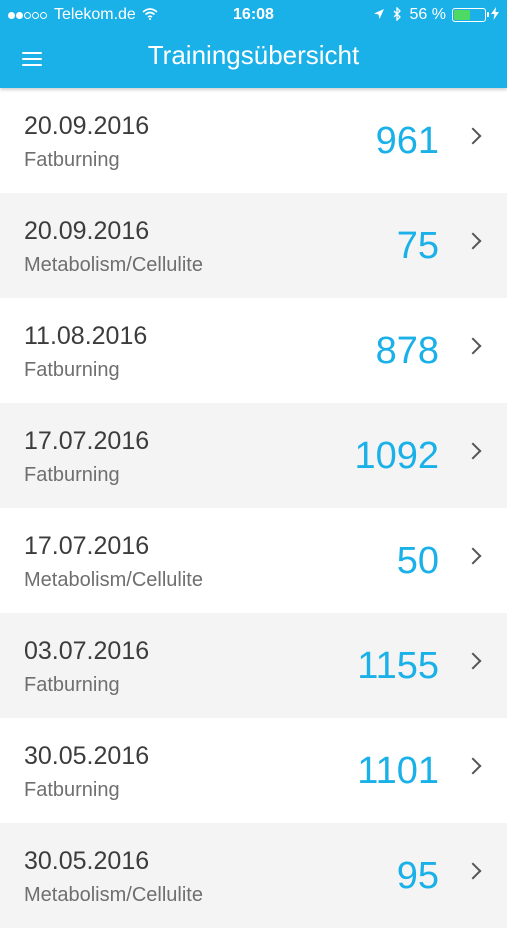 This screenshot has height=928, width=507. Describe the element at coordinates (253, 245) in the screenshot. I see `training-row: 20.09.2016 Metabolism/Cellulite 75` at that location.